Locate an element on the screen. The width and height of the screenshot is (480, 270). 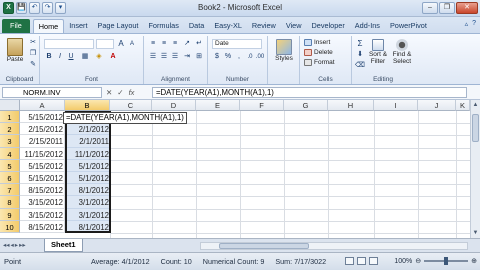
clear-icon: ⌫ is located at coordinates (360, 66).